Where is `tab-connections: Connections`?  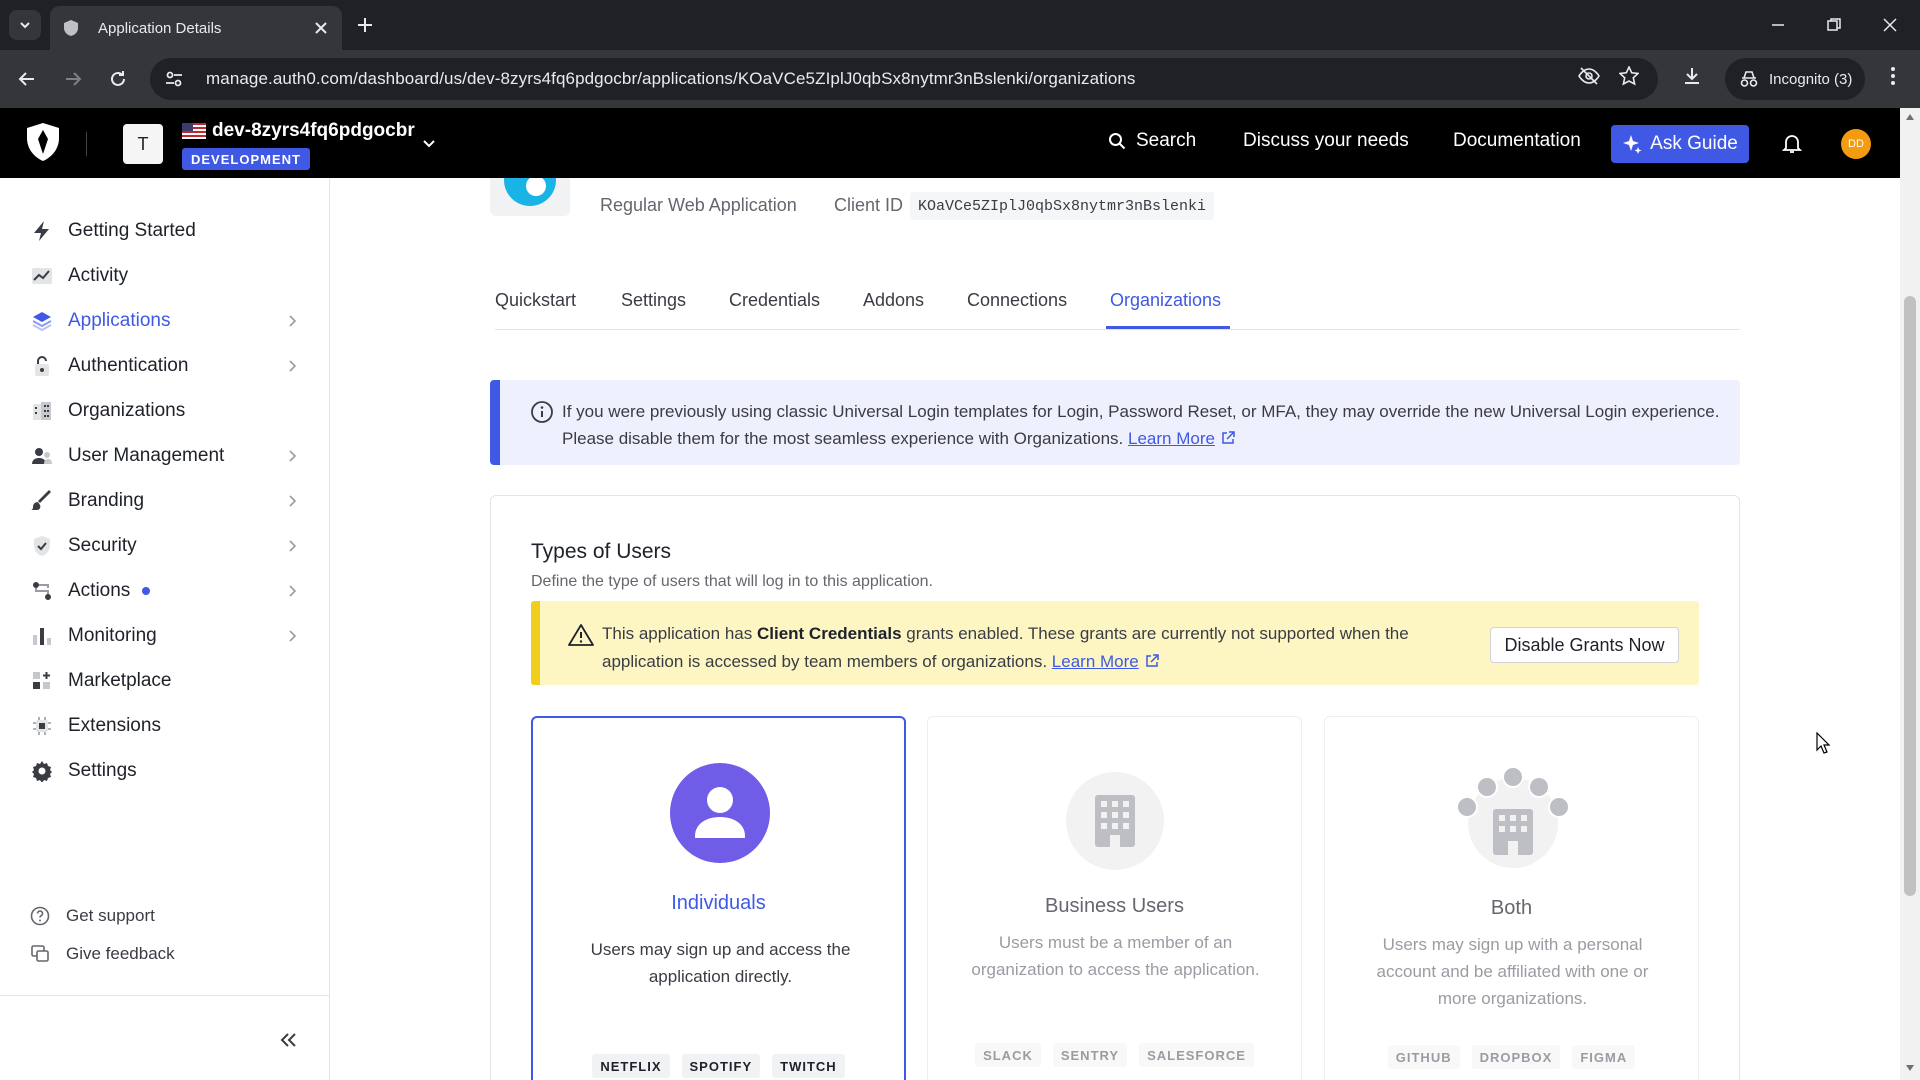 tab-connections: Connections is located at coordinates (1017, 310).